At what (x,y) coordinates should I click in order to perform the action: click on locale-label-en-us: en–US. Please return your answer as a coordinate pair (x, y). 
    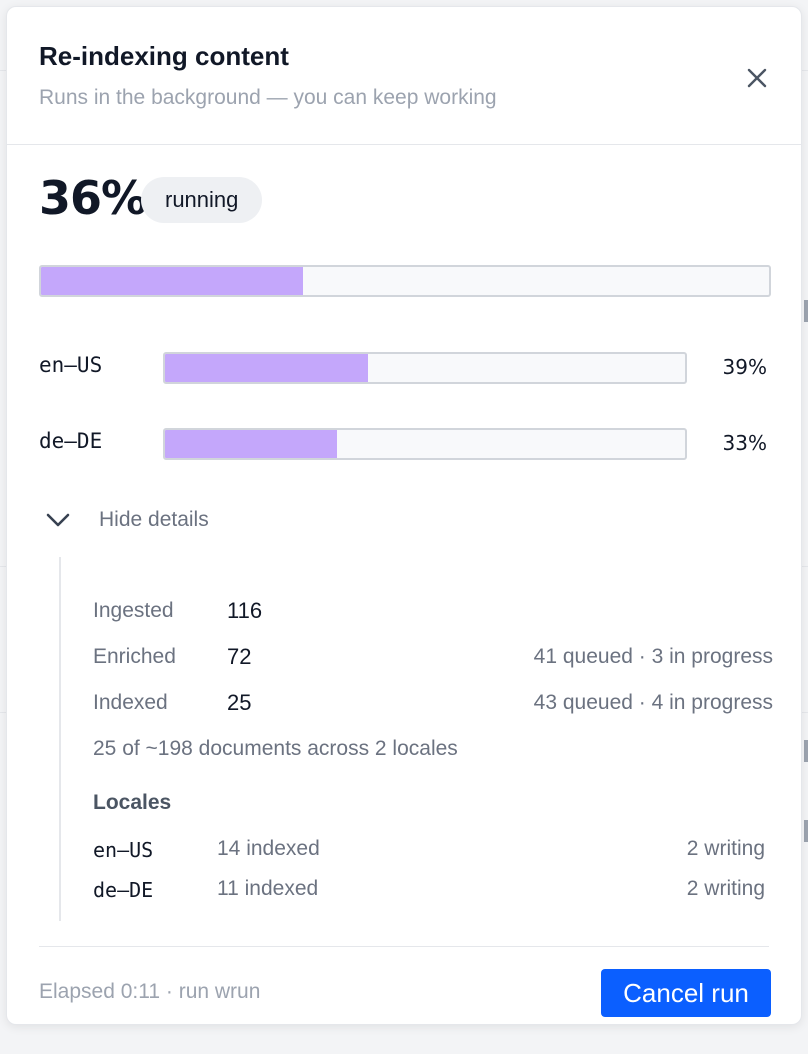
    Looking at the image, I should click on (71, 365).